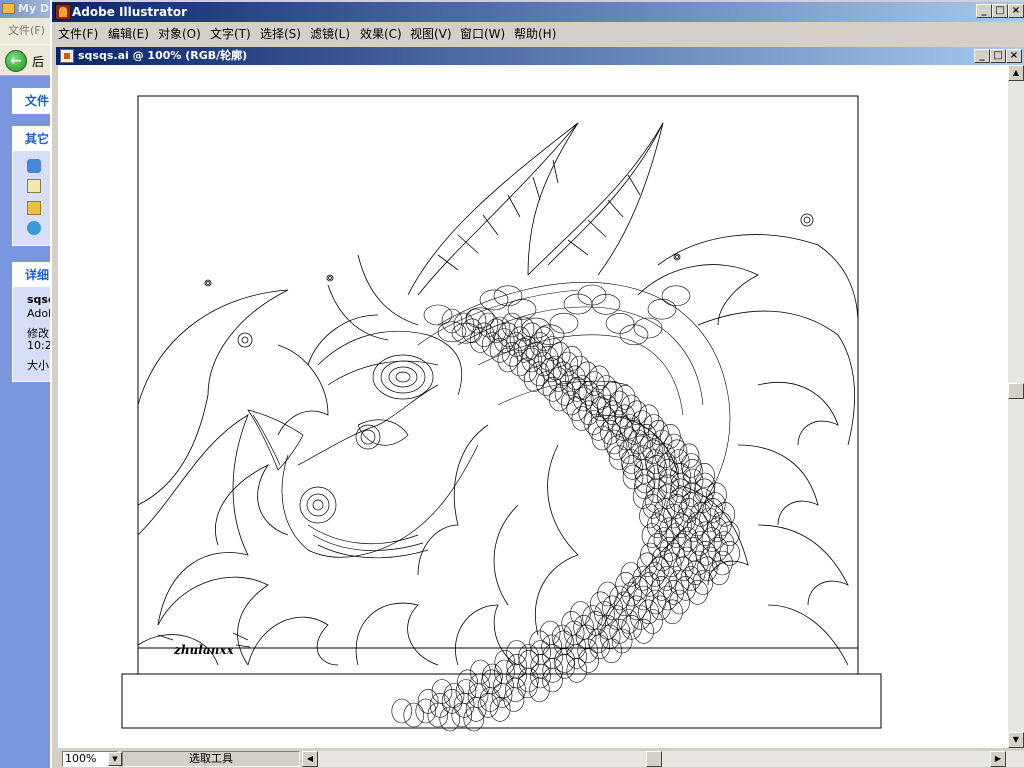 This screenshot has height=768, width=1024. I want to click on menu-window: 窗口(W), so click(482, 33).